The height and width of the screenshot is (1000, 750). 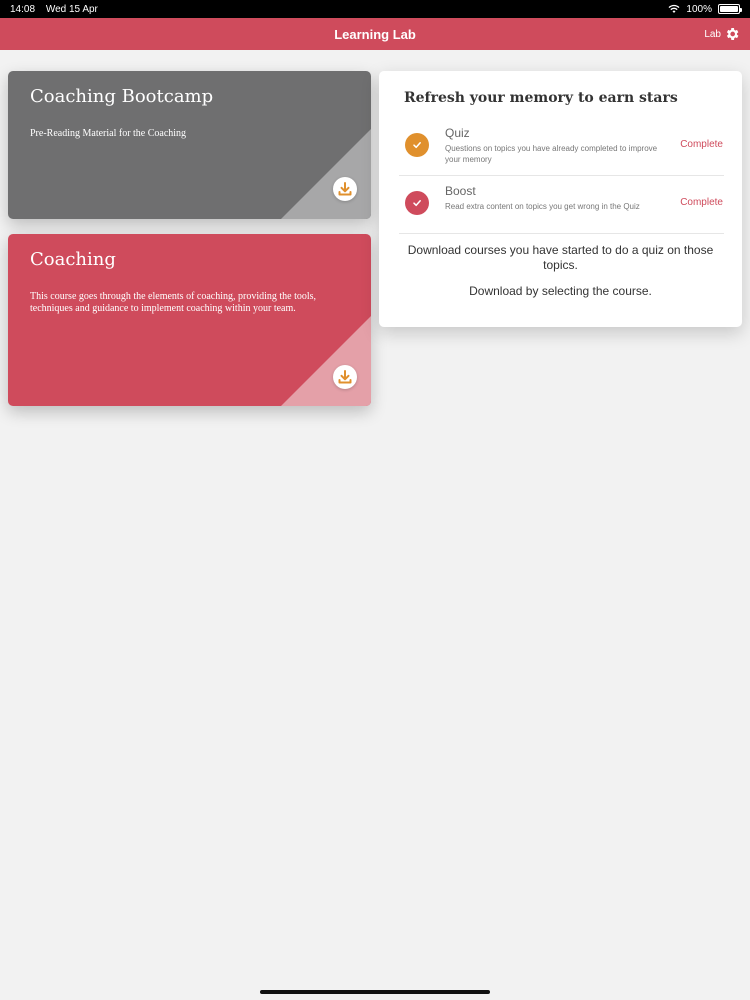 What do you see at coordinates (457, 133) in the screenshot?
I see `quiz-label: Quiz` at bounding box center [457, 133].